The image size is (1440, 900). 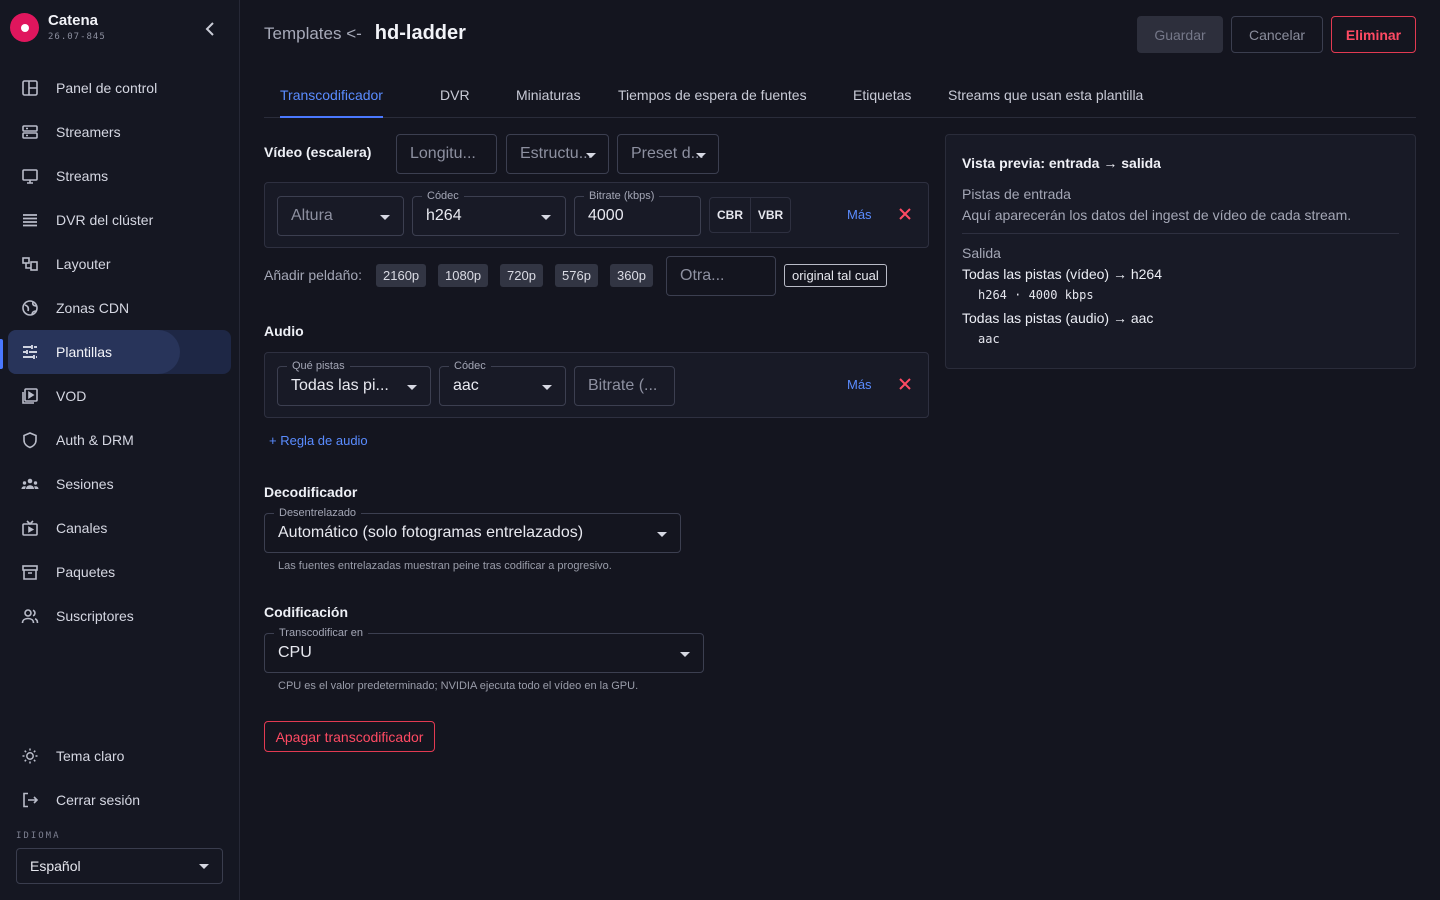 What do you see at coordinates (30, 352) in the screenshot?
I see `sliders-icon` at bounding box center [30, 352].